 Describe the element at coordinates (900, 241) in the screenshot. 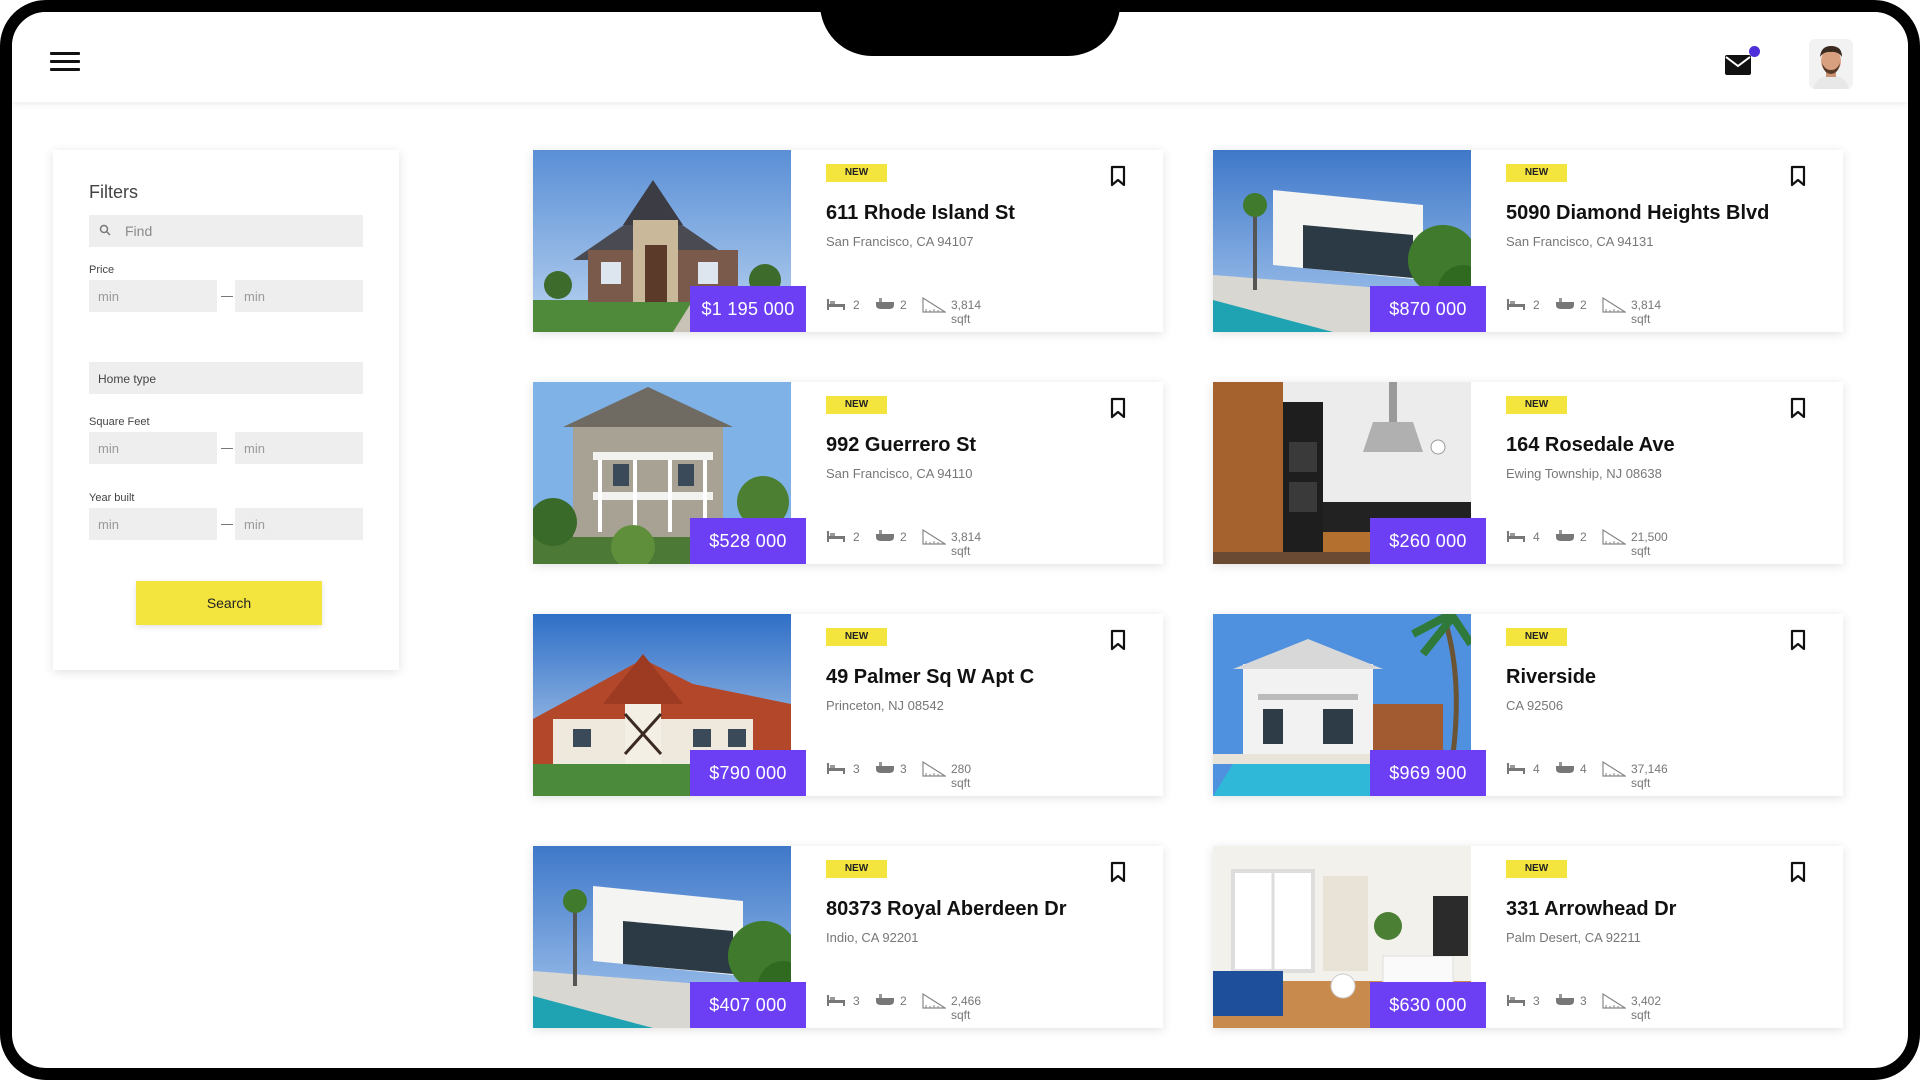

I see `listing-city: San Francisco, CA 94107` at that location.